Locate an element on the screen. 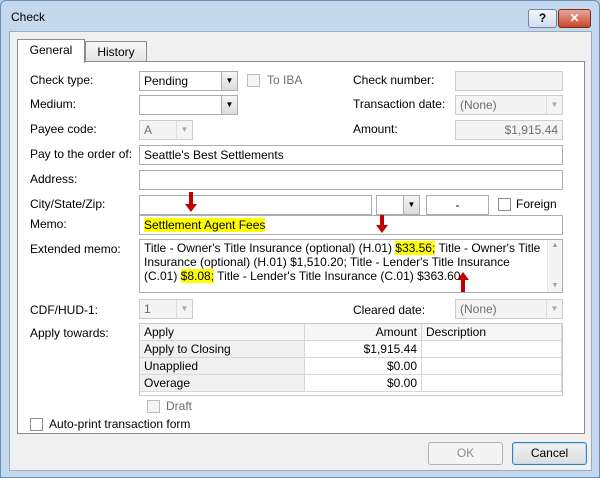 The image size is (600, 478). medium-label: Medium: is located at coordinates (53, 104).